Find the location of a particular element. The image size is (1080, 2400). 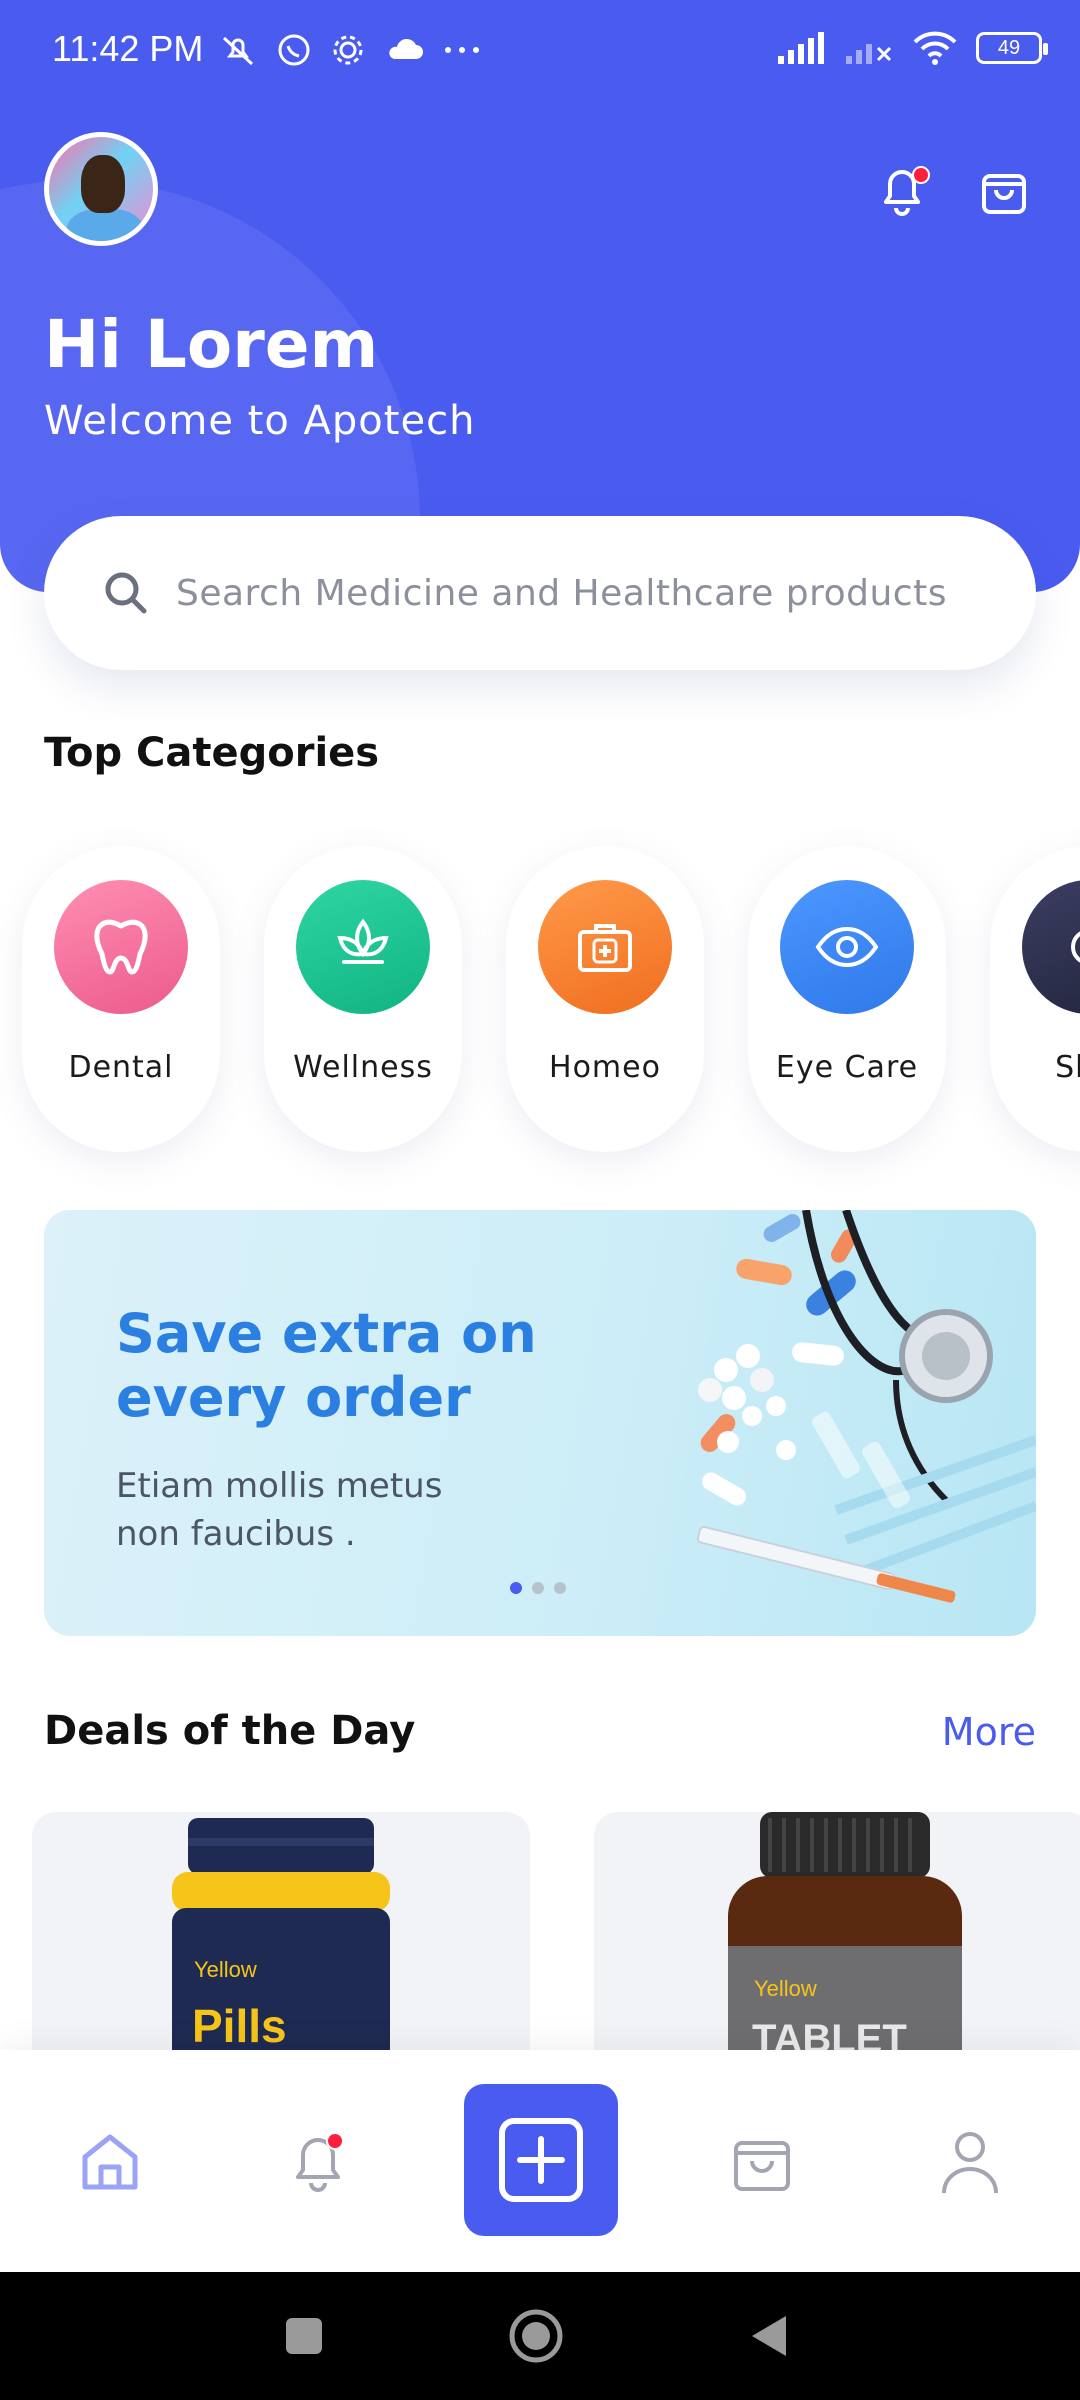

avatar is located at coordinates (101, 189).